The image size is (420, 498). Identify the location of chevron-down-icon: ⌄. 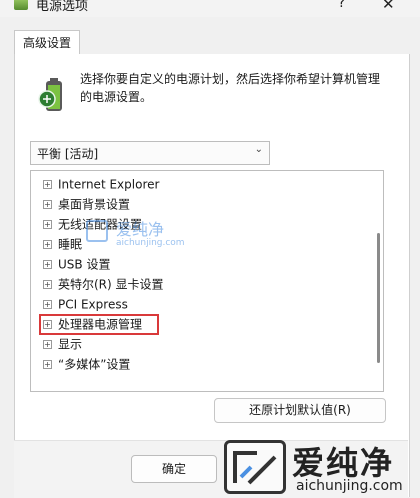
(258, 149).